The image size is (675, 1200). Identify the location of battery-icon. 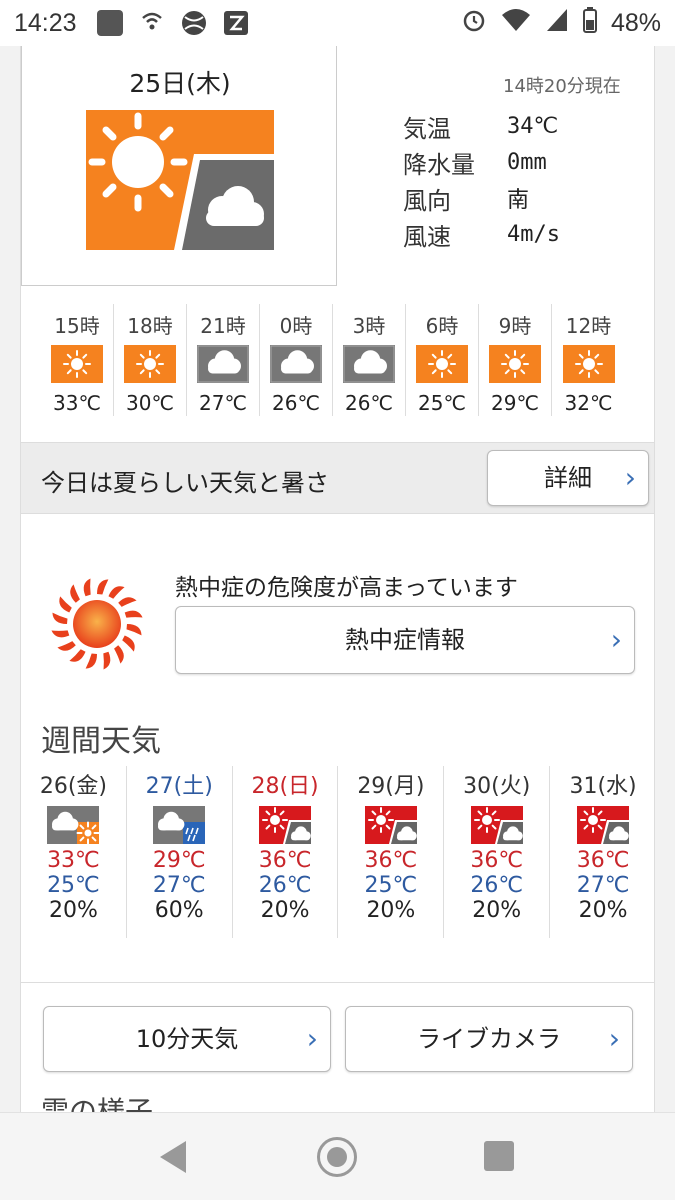
(589, 23).